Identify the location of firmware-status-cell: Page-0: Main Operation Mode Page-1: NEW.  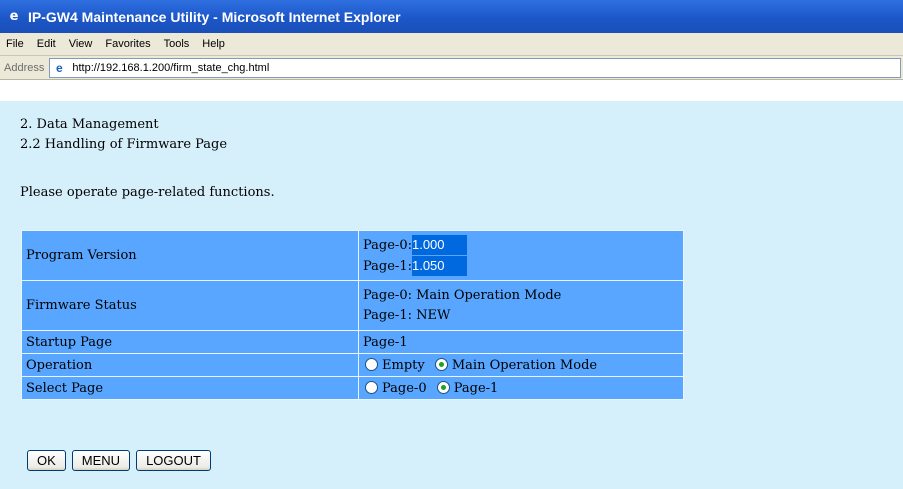
(521, 305).